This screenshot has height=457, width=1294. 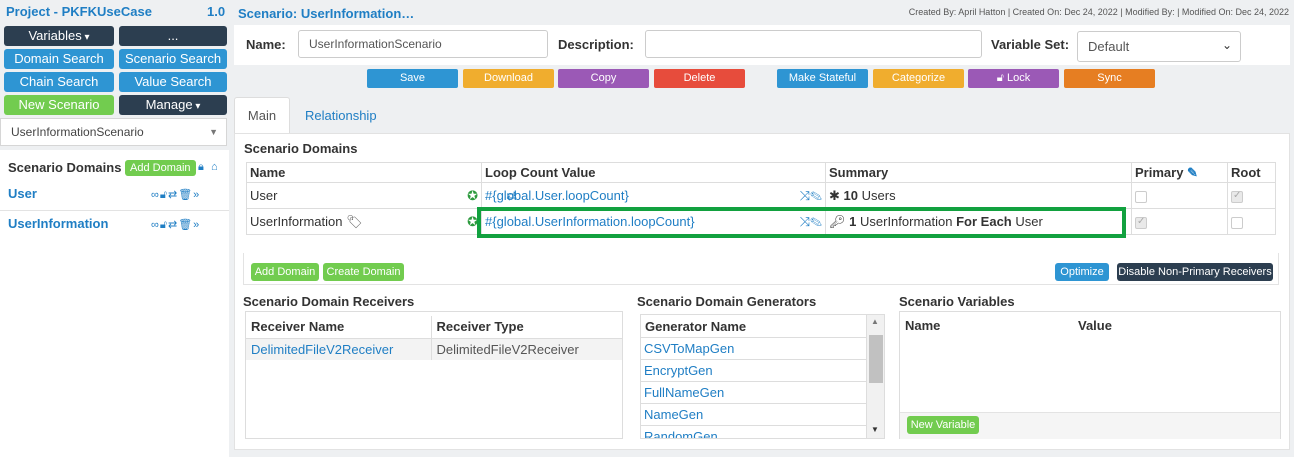 What do you see at coordinates (1251, 195) in the screenshot?
I see `root-cell` at bounding box center [1251, 195].